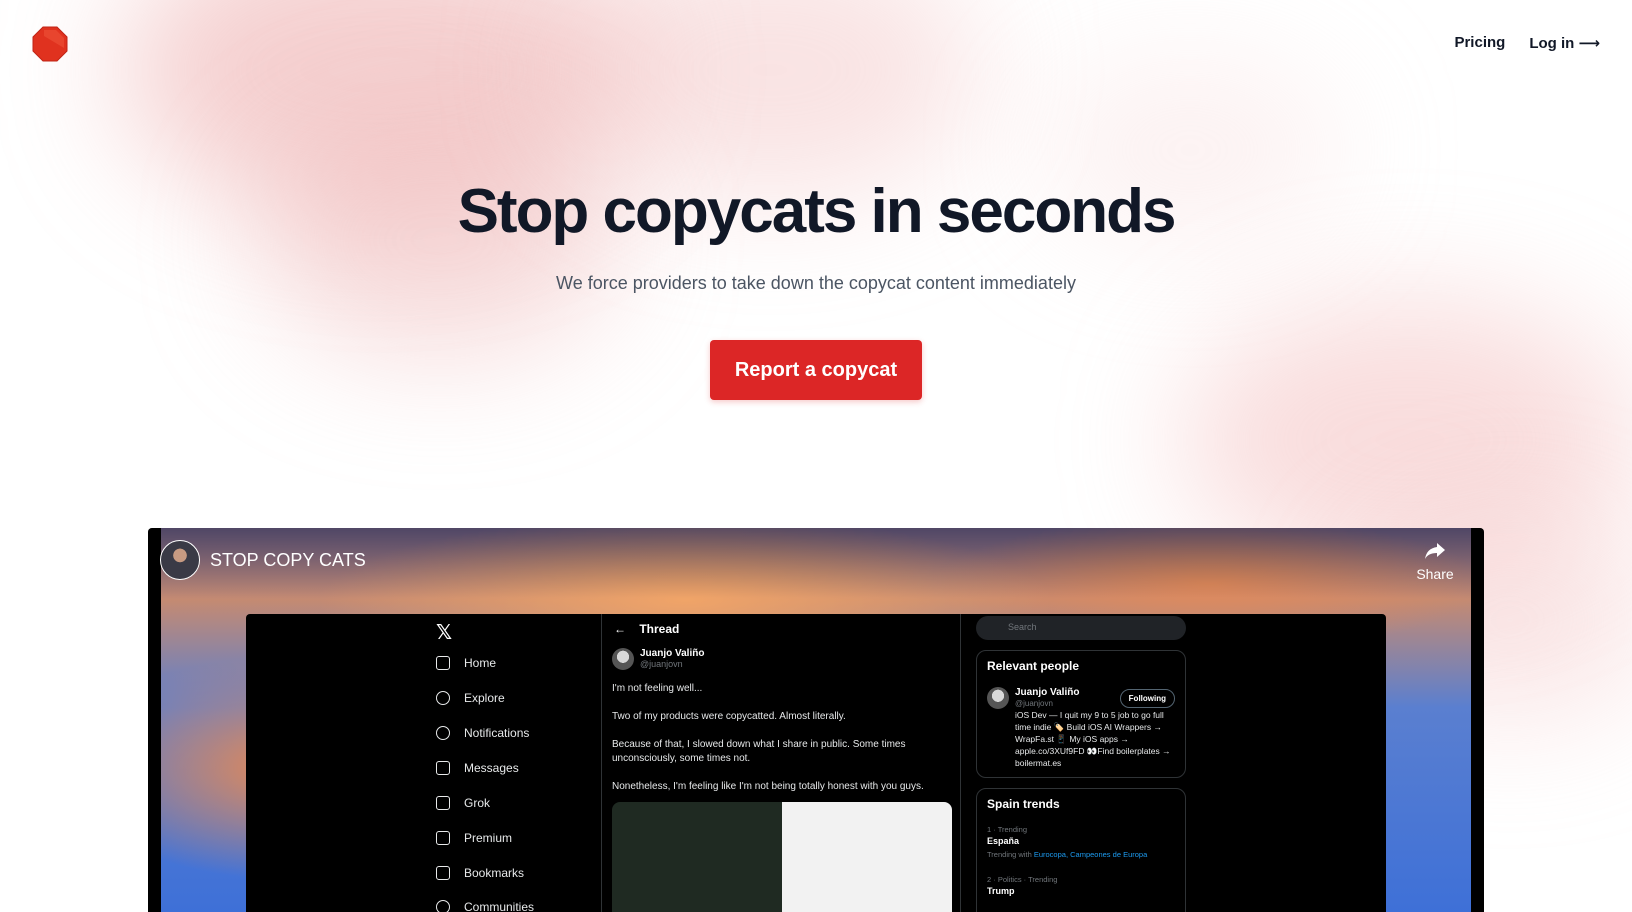 The height and width of the screenshot is (912, 1632). I want to click on stop-sign-logo-icon, so click(50, 44).